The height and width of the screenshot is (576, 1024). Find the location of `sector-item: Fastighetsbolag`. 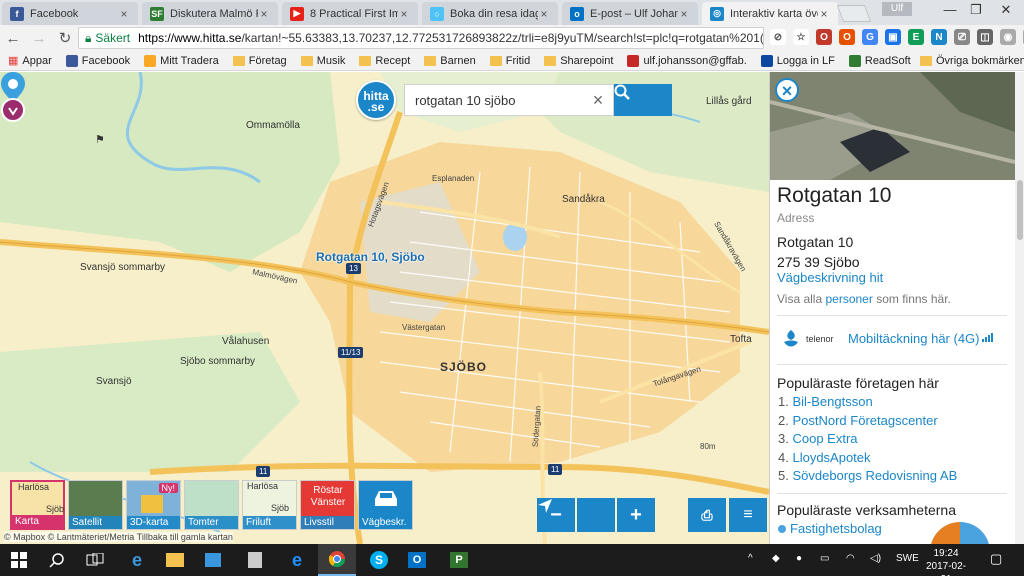

sector-item: Fastighetsbolag is located at coordinates (830, 528).